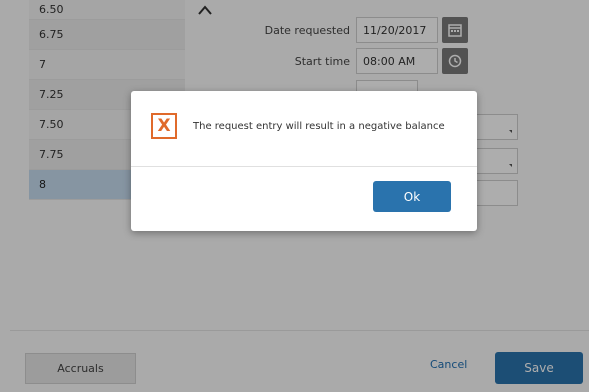 Image resolution: width=589 pixels, height=392 pixels. I want to click on ok-button: Ok, so click(412, 196).